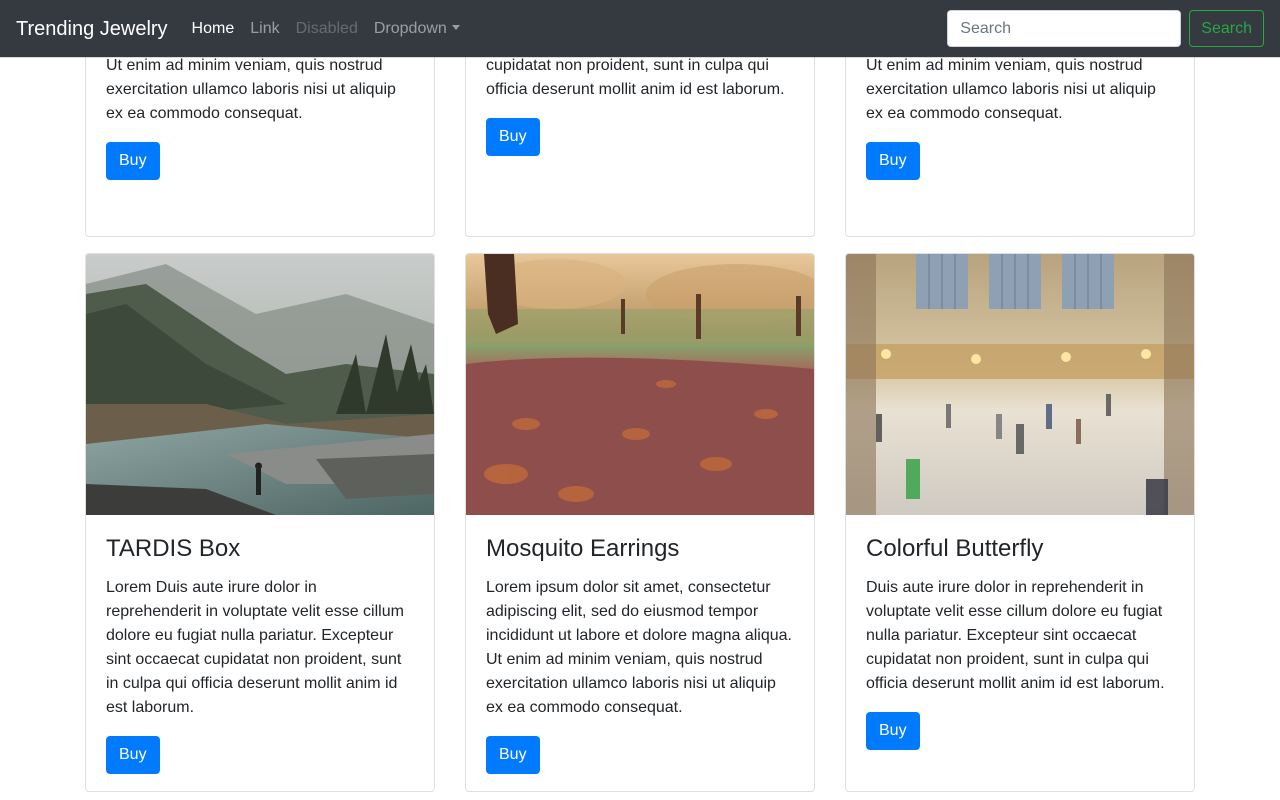 The height and width of the screenshot is (800, 1280). I want to click on search-button: Search, so click(1226, 28).